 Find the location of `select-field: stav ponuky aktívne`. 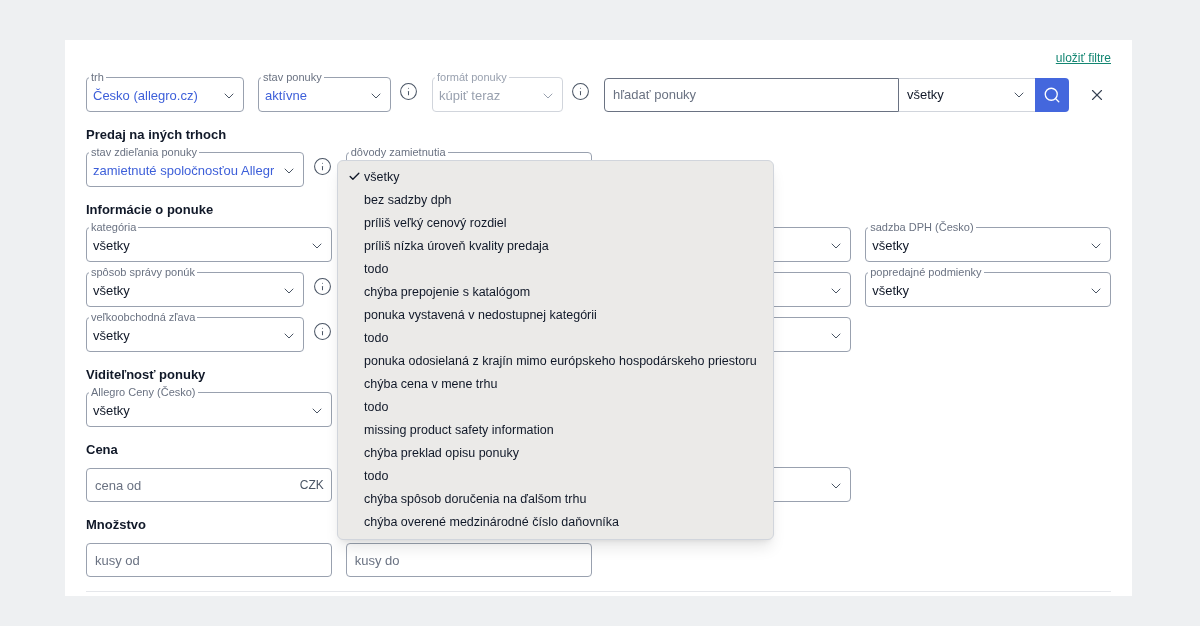

select-field: stav ponuky aktívne is located at coordinates (324, 91).